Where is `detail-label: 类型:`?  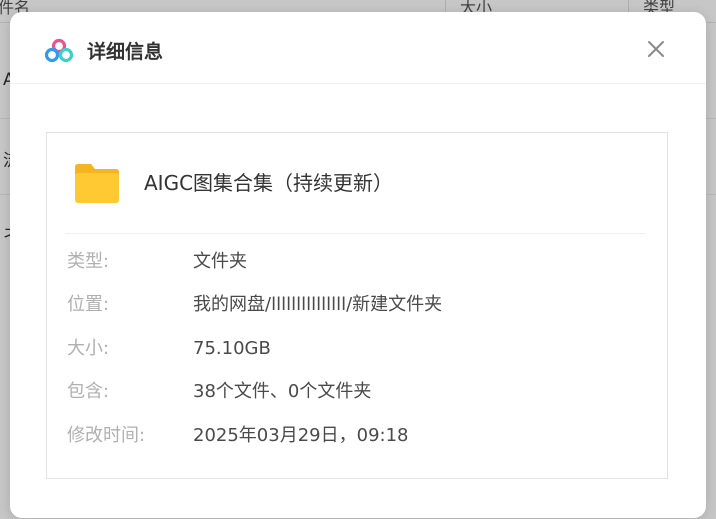 detail-label: 类型: is located at coordinates (88, 261).